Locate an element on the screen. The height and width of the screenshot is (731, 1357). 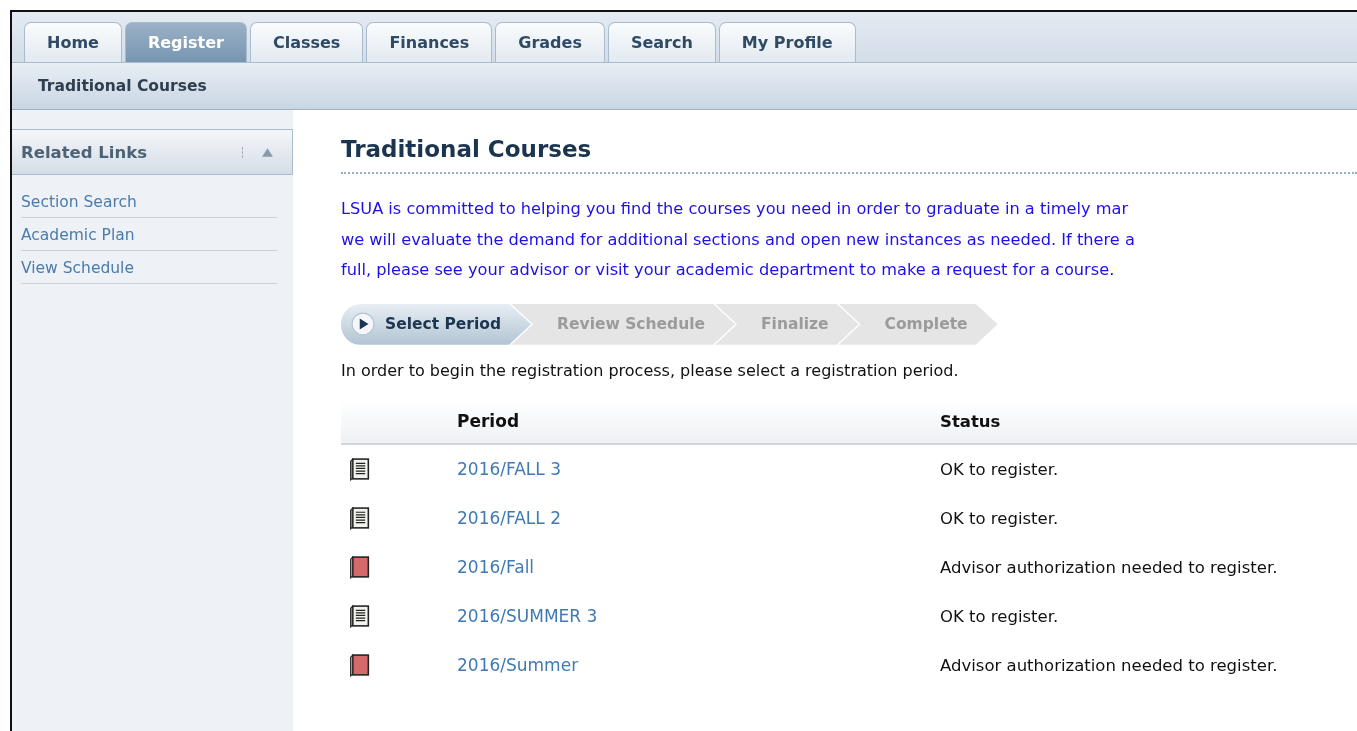
sidebar-link: Academic Plan is located at coordinates (149, 234).